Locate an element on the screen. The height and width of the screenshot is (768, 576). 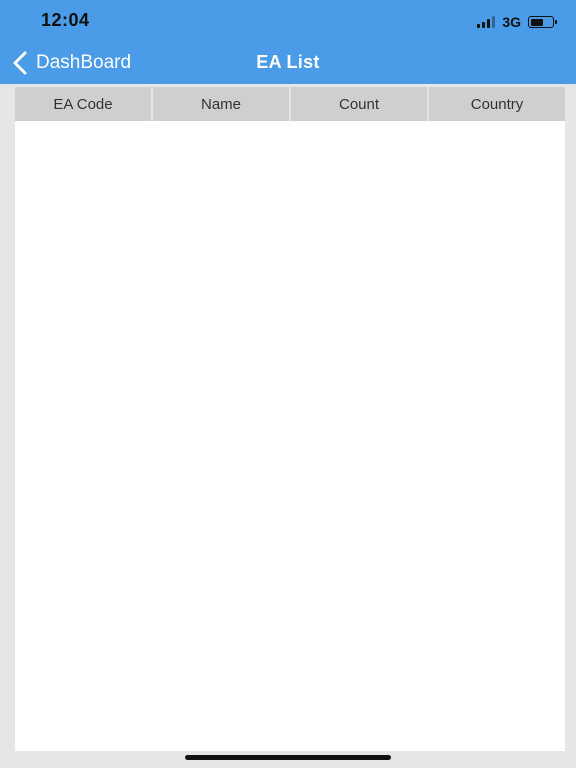
battery-icon is located at coordinates (542, 22).